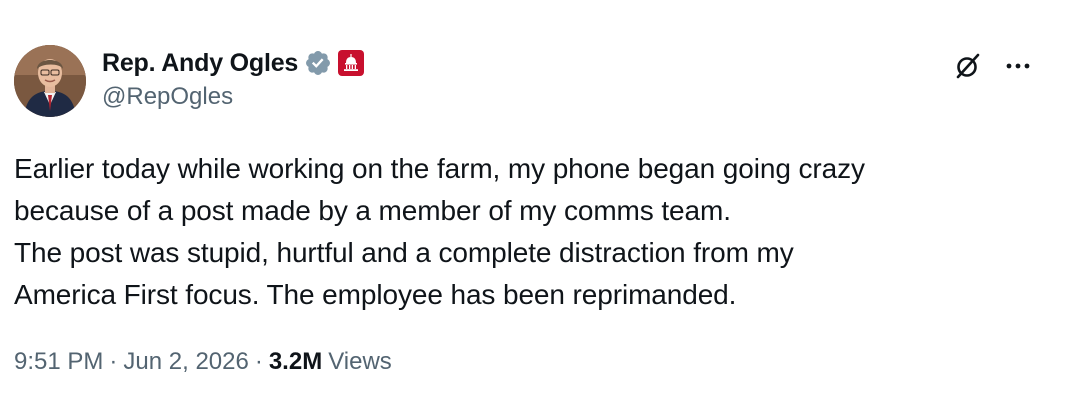  I want to click on tweet-date: Jun 2, 2026, so click(185, 362).